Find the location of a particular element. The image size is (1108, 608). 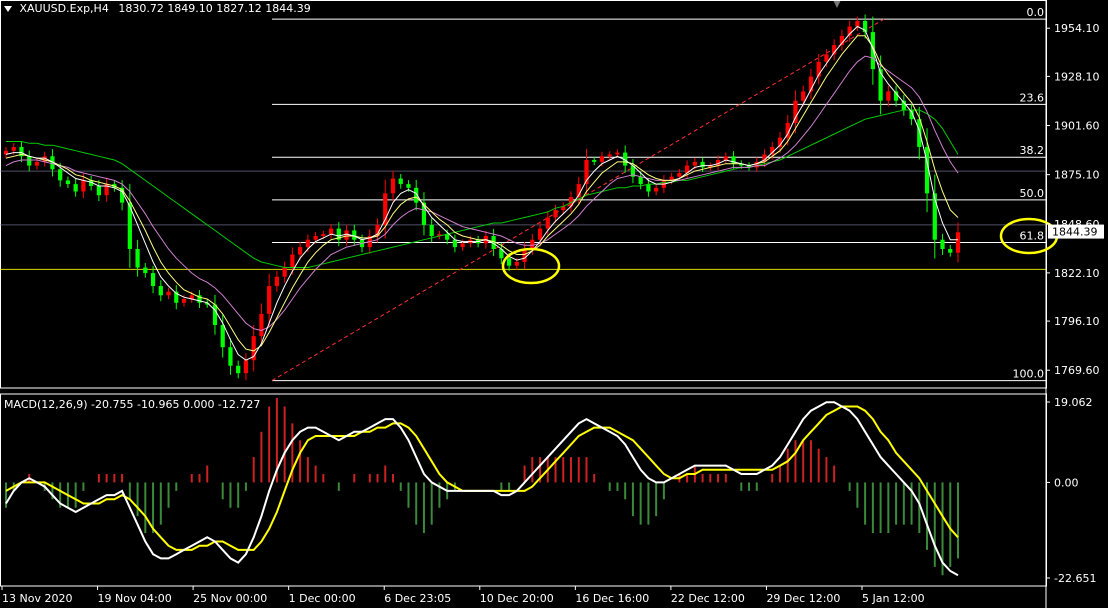

time-axis-label: 29 Dec 12:00 is located at coordinates (803, 598).